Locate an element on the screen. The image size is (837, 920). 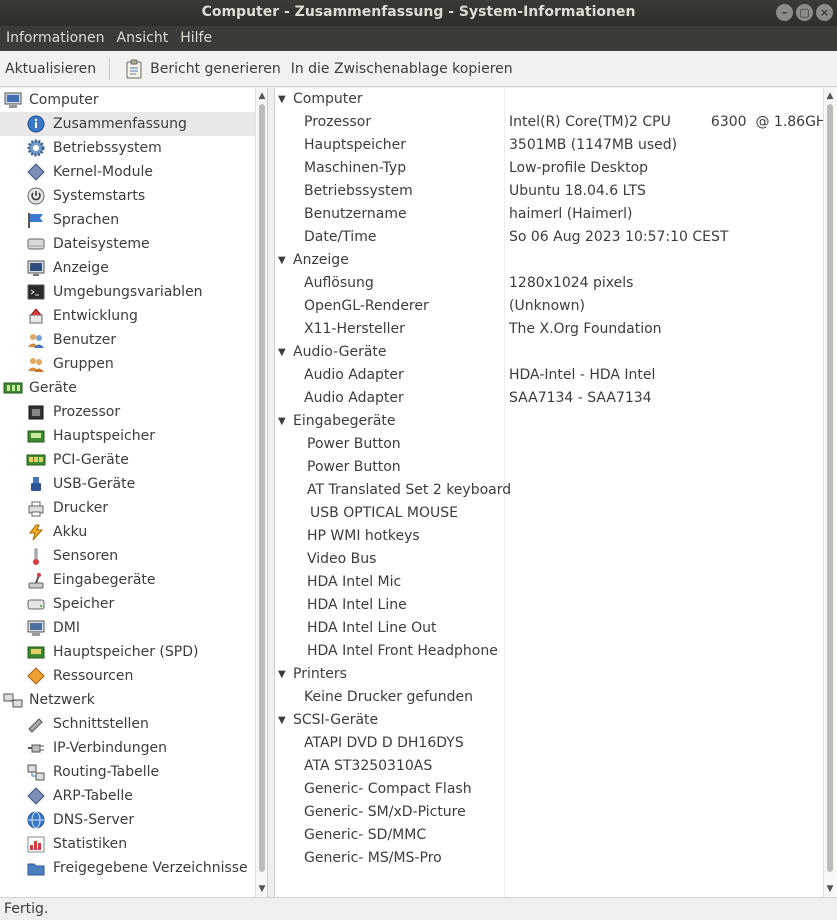
sidebar-category-geräte: Geräte is located at coordinates (127, 388).